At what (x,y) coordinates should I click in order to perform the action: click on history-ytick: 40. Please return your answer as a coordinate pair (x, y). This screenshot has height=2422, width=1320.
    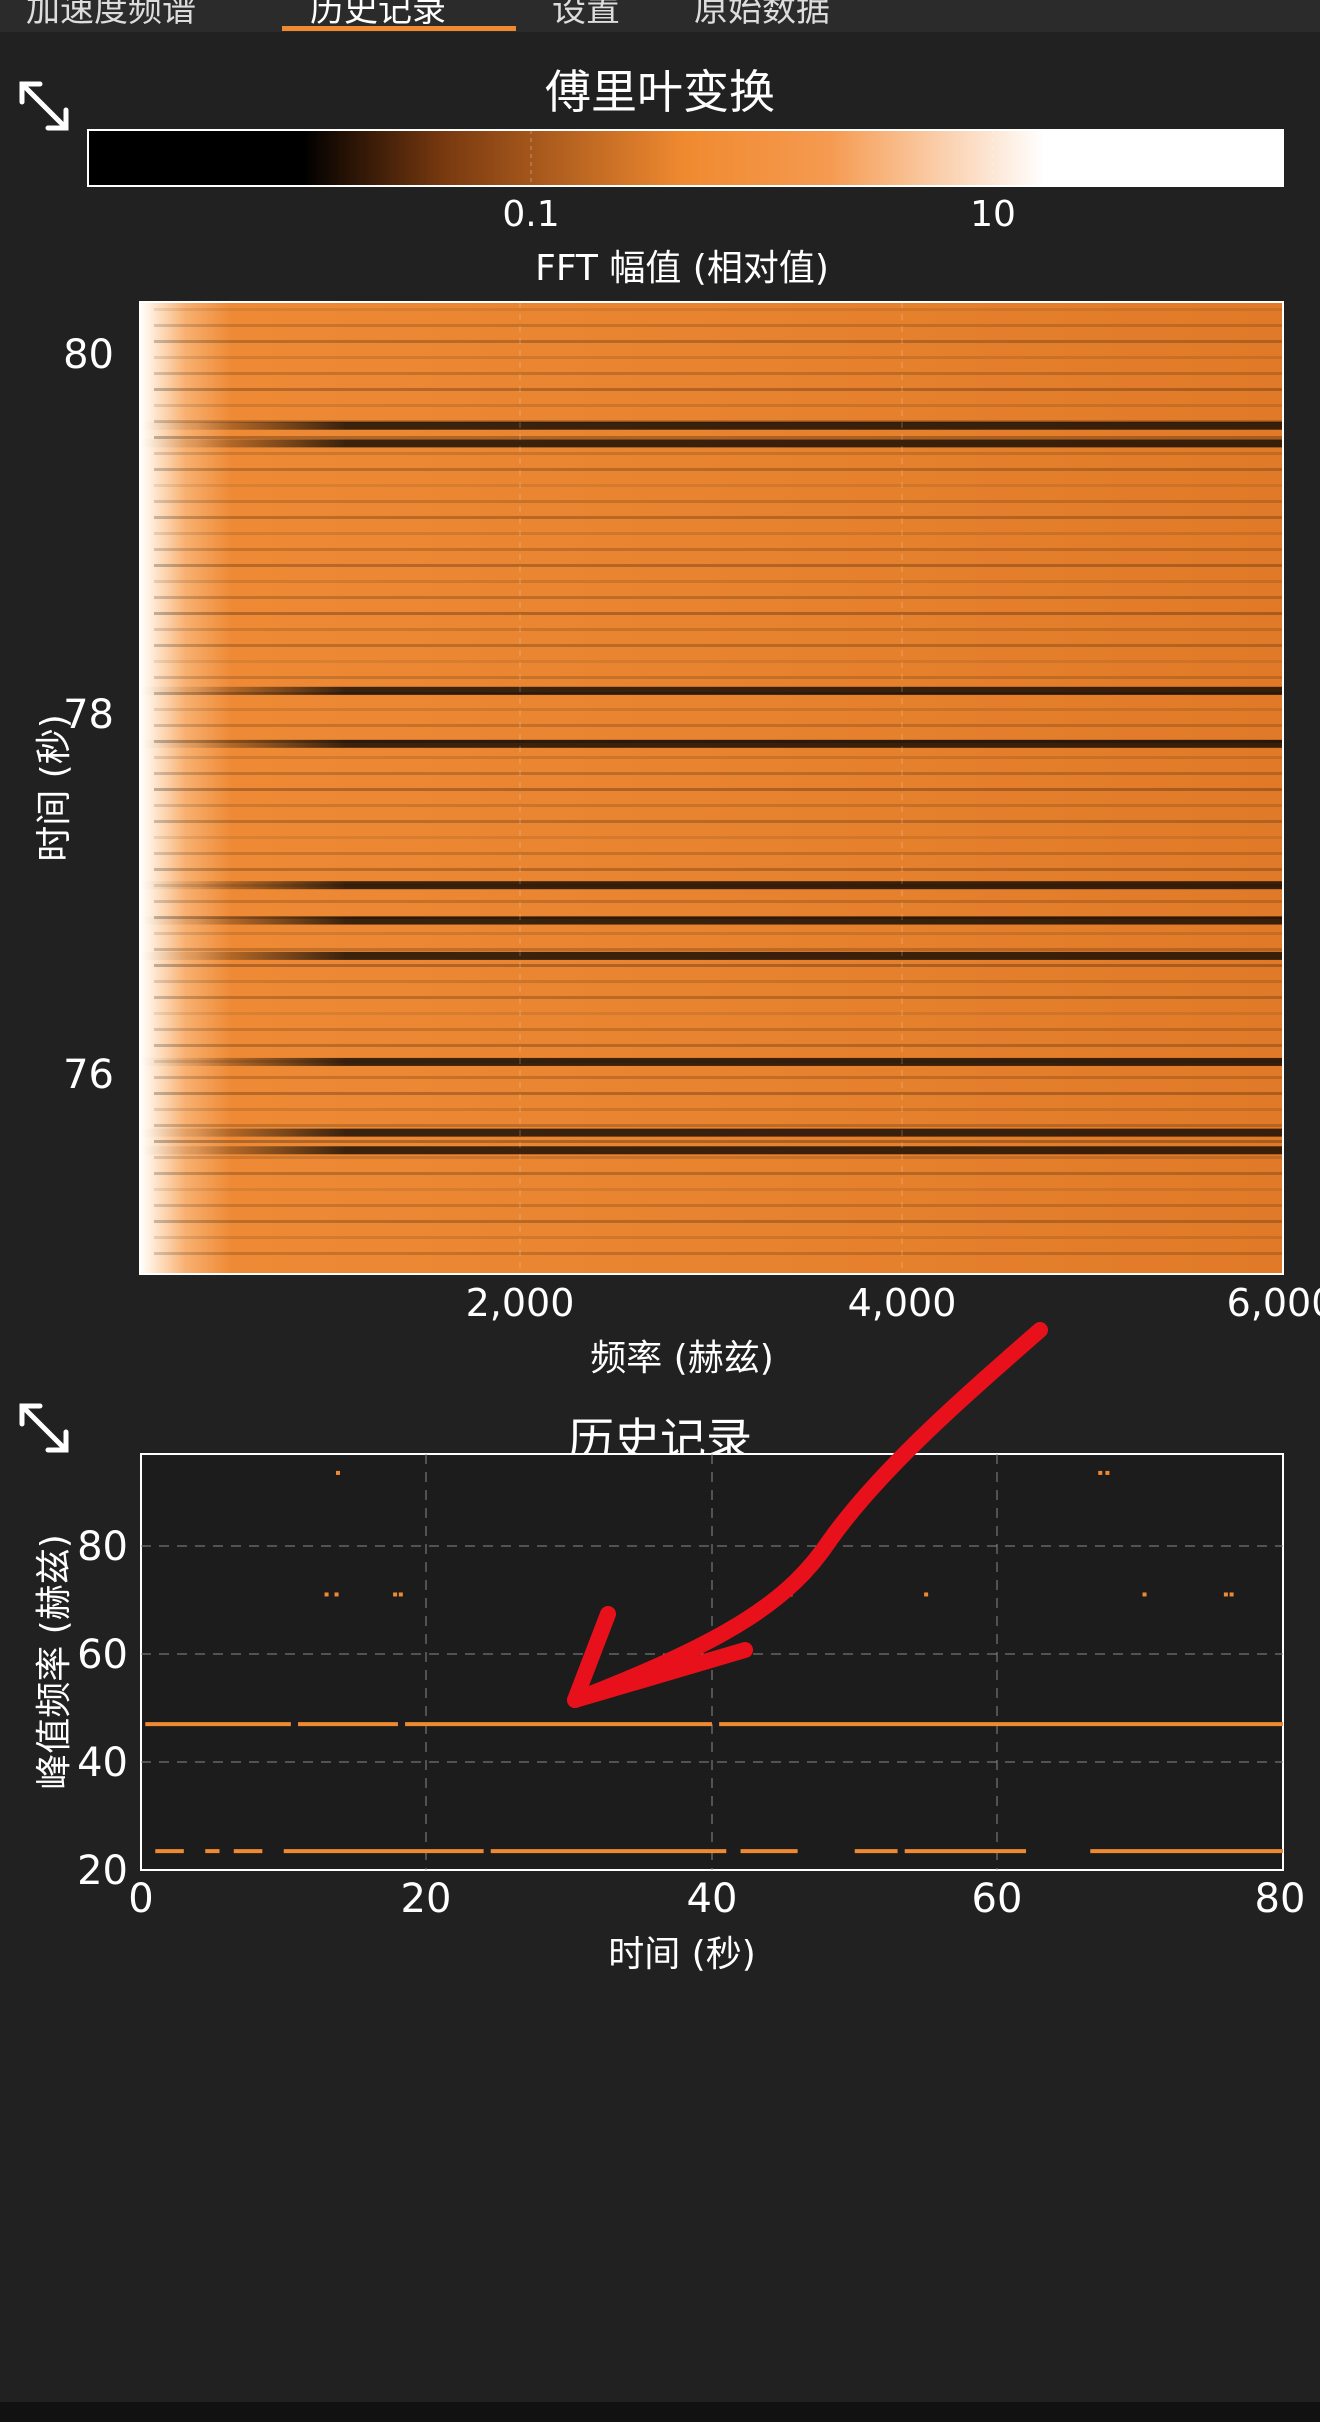
    Looking at the image, I should click on (102, 1763).